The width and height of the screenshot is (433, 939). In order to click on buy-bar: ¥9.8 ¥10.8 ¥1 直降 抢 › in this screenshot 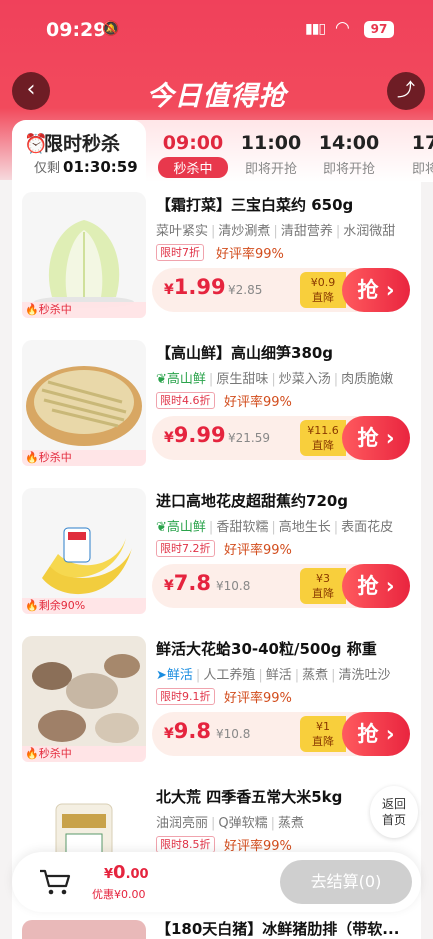, I will do `click(281, 734)`.